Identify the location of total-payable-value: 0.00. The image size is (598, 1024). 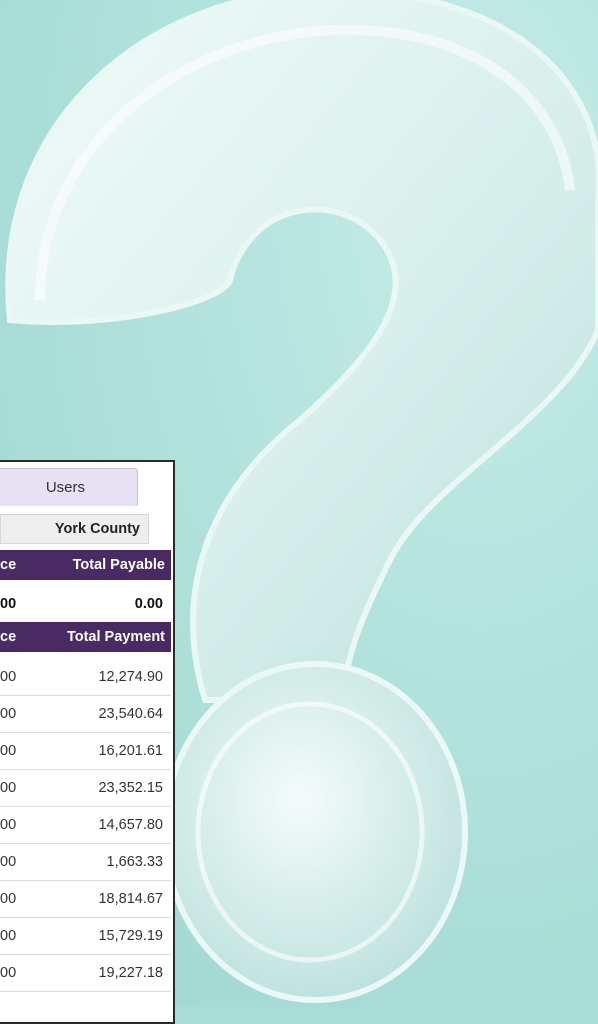
(148, 604).